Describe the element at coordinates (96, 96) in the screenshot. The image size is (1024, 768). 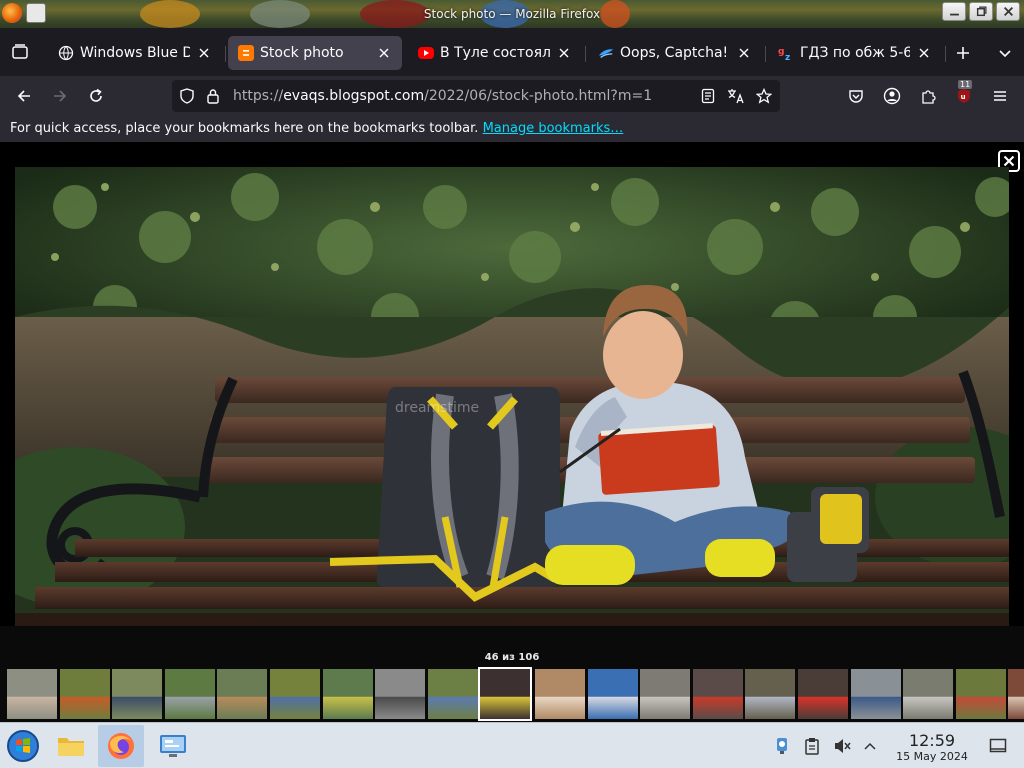
I see `reload-button` at that location.